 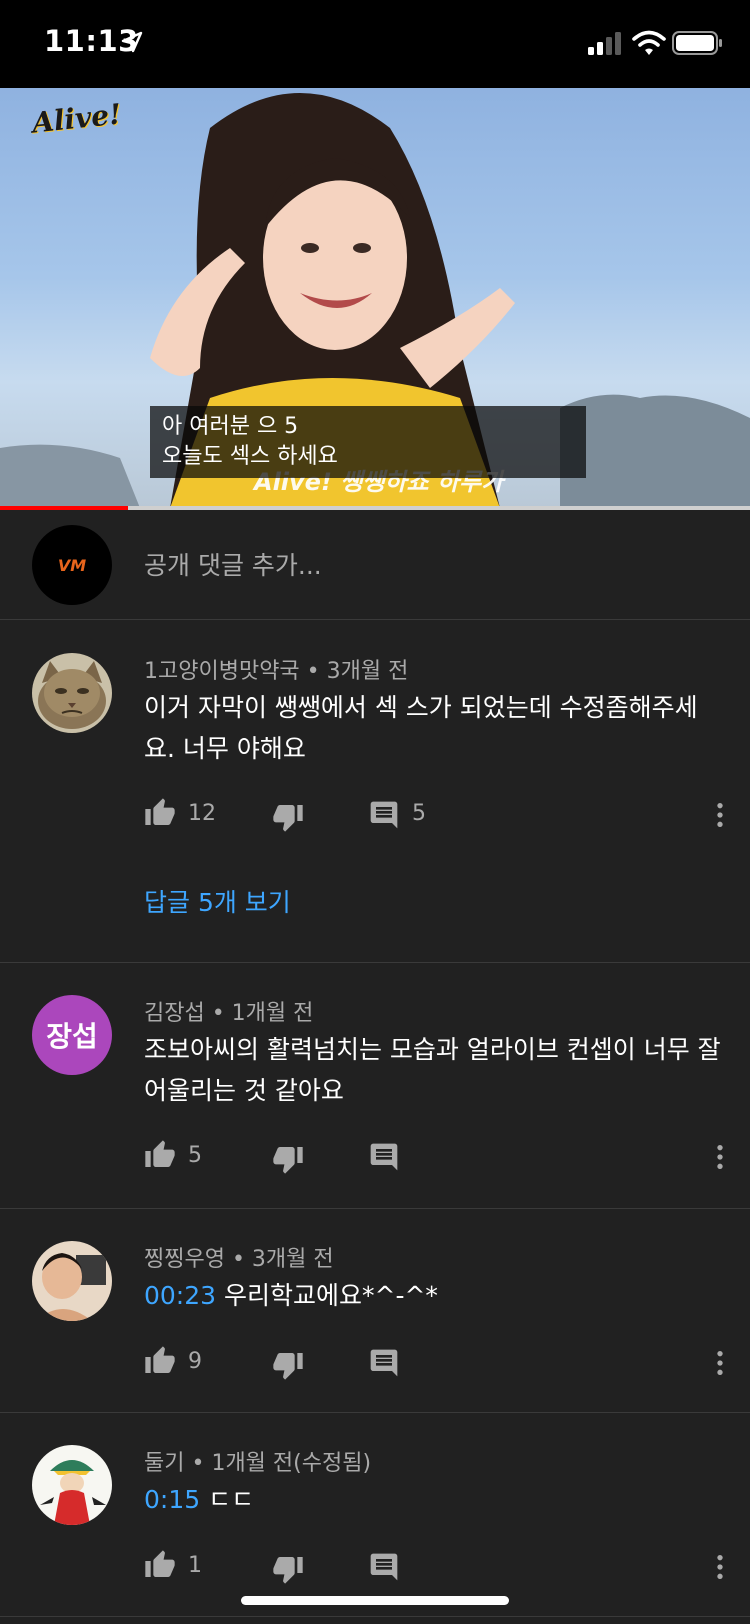 What do you see at coordinates (649, 42) in the screenshot?
I see `wifi-icon` at bounding box center [649, 42].